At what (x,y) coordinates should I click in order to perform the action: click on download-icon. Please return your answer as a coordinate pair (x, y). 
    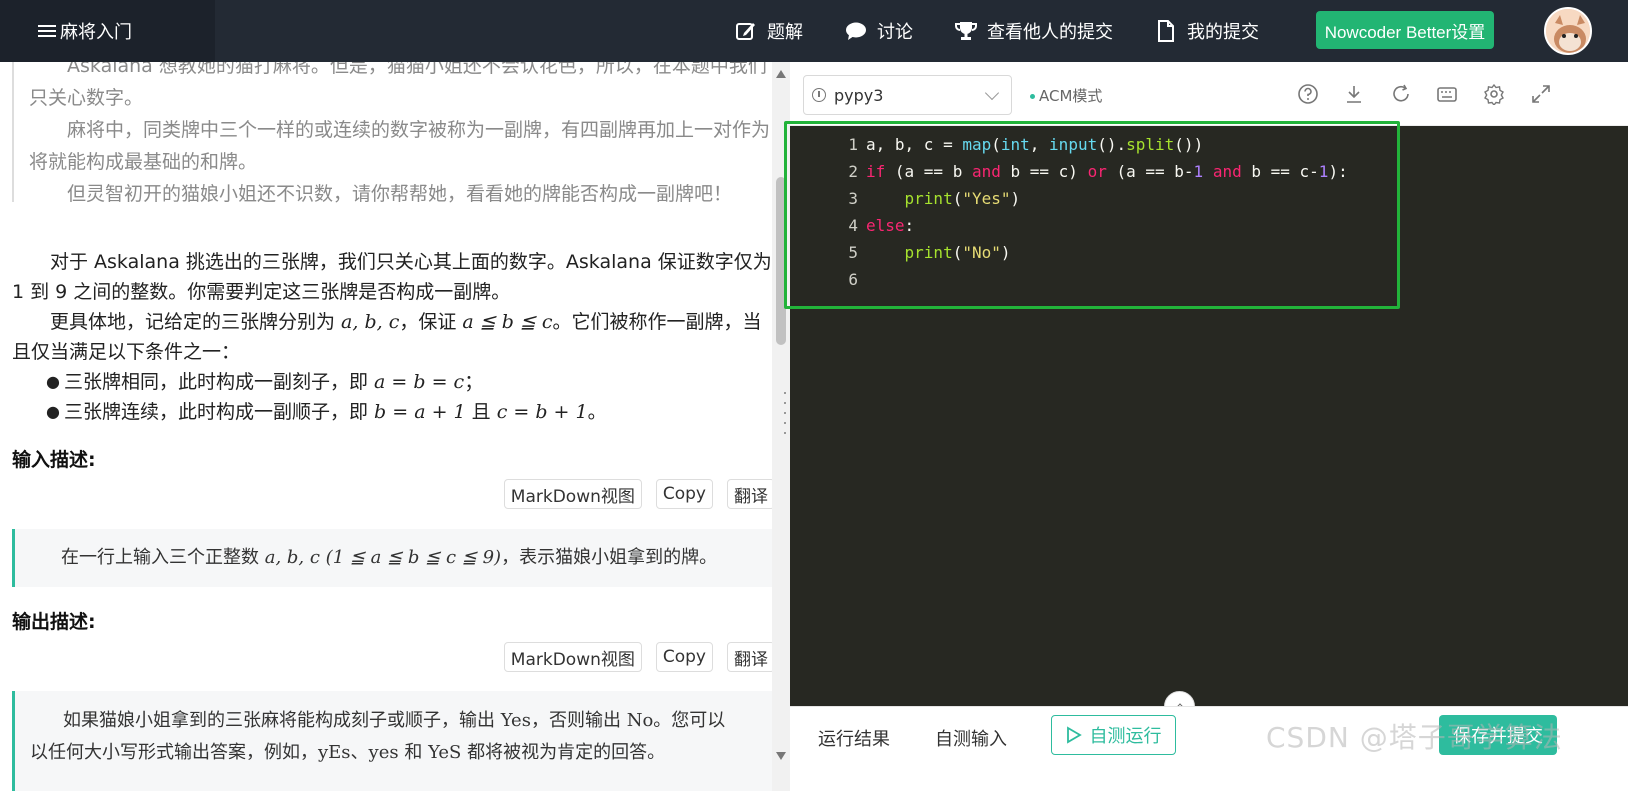
    Looking at the image, I should click on (1354, 94).